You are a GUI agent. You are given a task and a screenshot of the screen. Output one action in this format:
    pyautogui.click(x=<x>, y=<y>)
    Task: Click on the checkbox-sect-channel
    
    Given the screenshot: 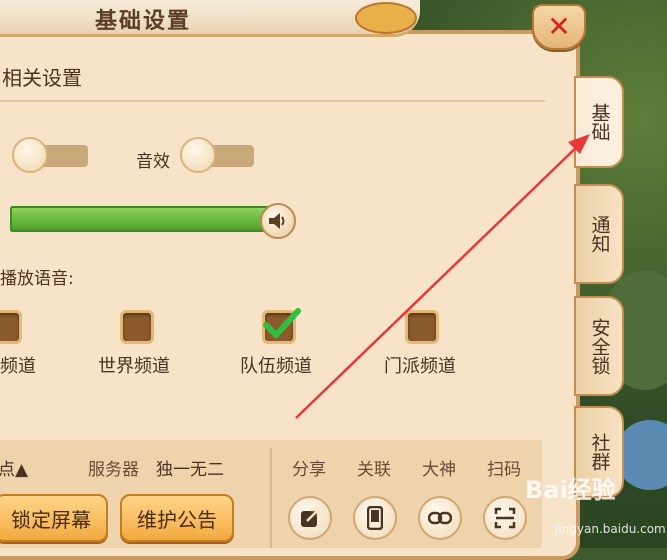 What is the action you would take?
    pyautogui.click(x=422, y=327)
    